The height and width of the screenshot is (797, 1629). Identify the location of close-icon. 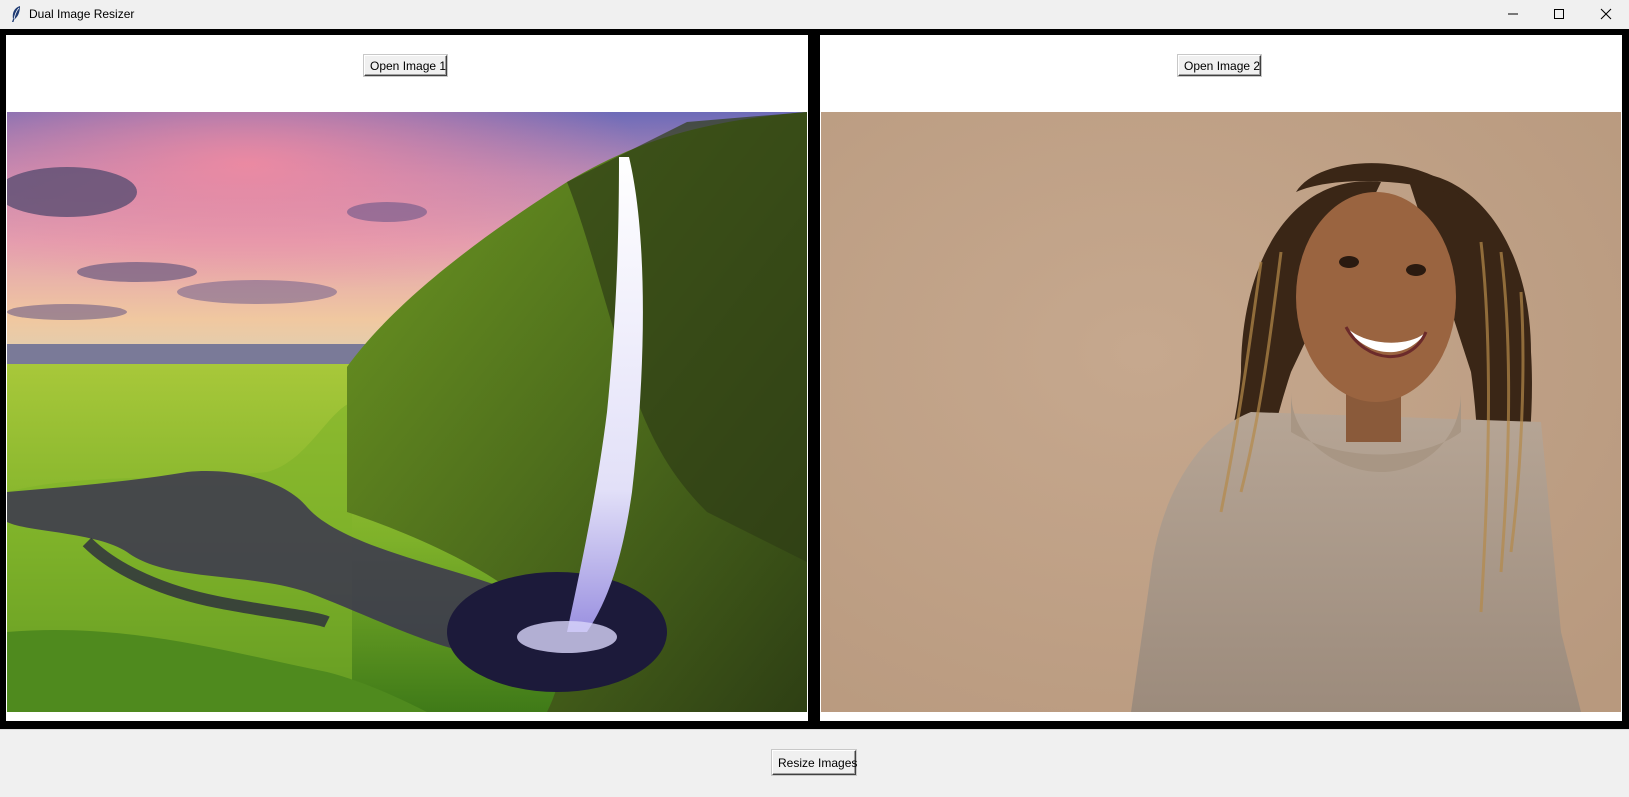
(1606, 14).